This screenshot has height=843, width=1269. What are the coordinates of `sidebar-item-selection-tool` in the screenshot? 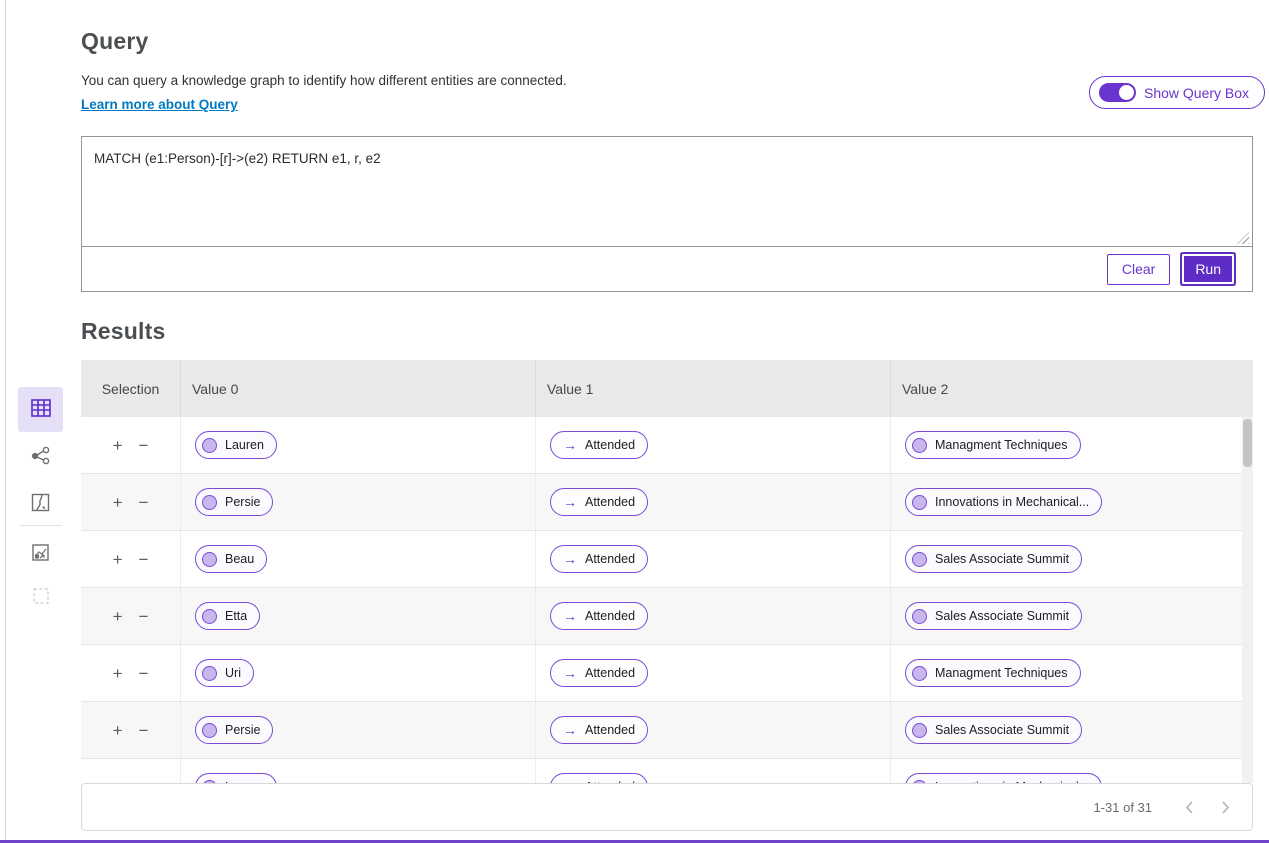 It's located at (40, 597).